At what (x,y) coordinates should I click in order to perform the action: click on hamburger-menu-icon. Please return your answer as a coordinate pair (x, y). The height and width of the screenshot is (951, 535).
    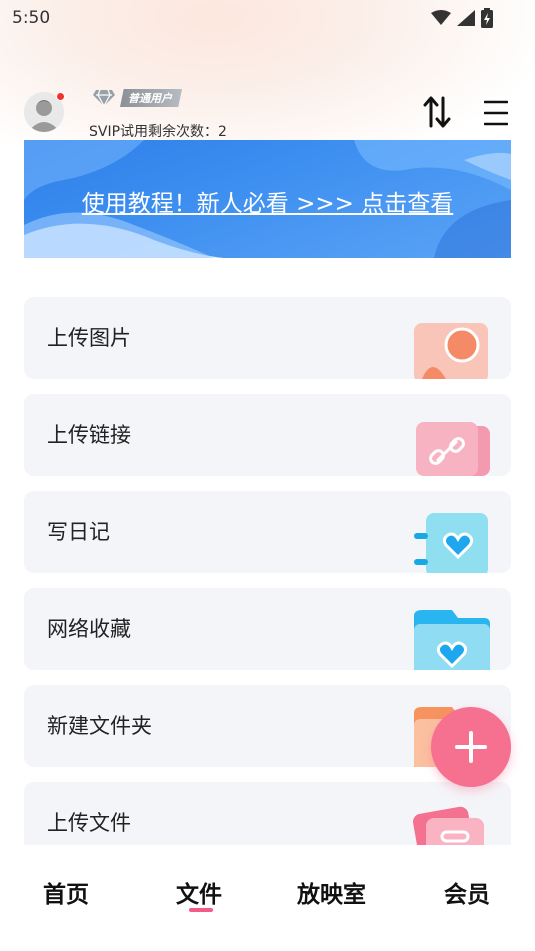
    Looking at the image, I should click on (496, 113).